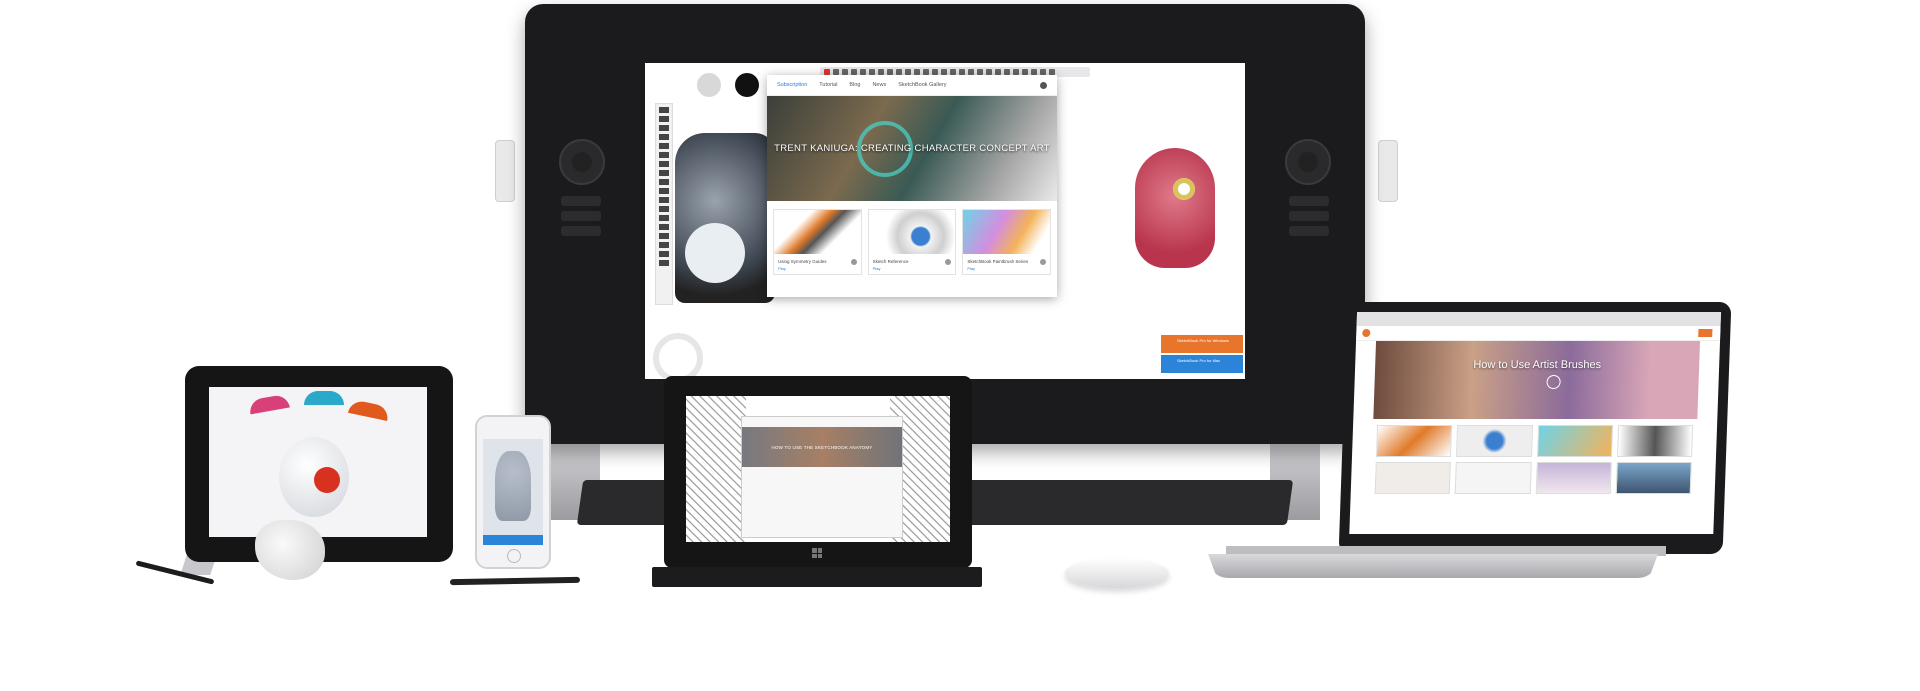  Describe the element at coordinates (1538, 333) in the screenshot. I see `site-header` at that location.